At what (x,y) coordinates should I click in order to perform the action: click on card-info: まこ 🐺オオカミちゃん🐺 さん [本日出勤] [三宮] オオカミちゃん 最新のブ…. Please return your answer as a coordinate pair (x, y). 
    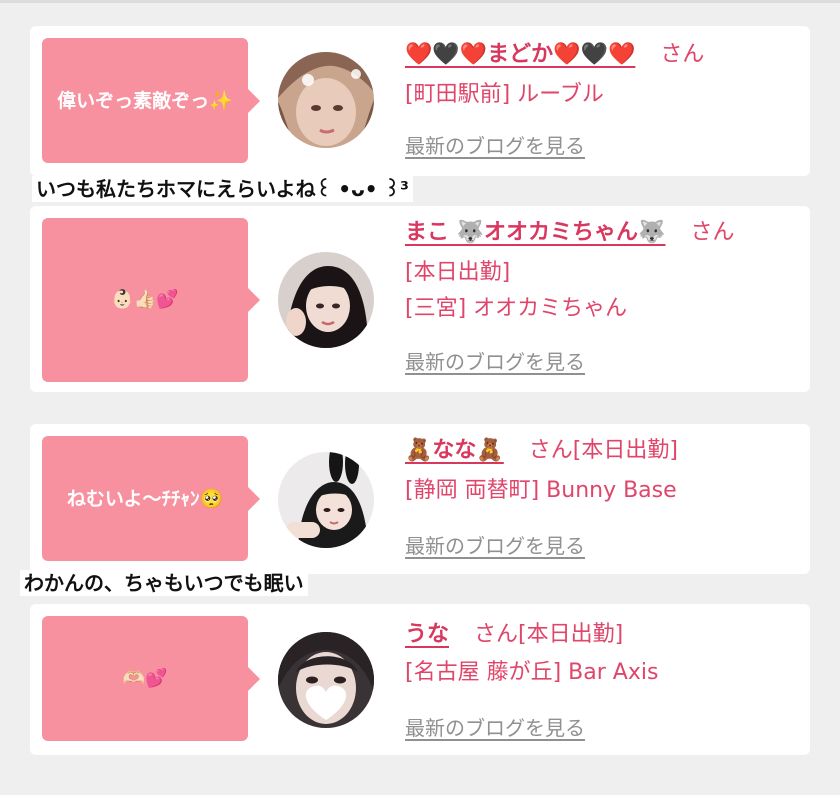
    Looking at the image, I should click on (602, 295).